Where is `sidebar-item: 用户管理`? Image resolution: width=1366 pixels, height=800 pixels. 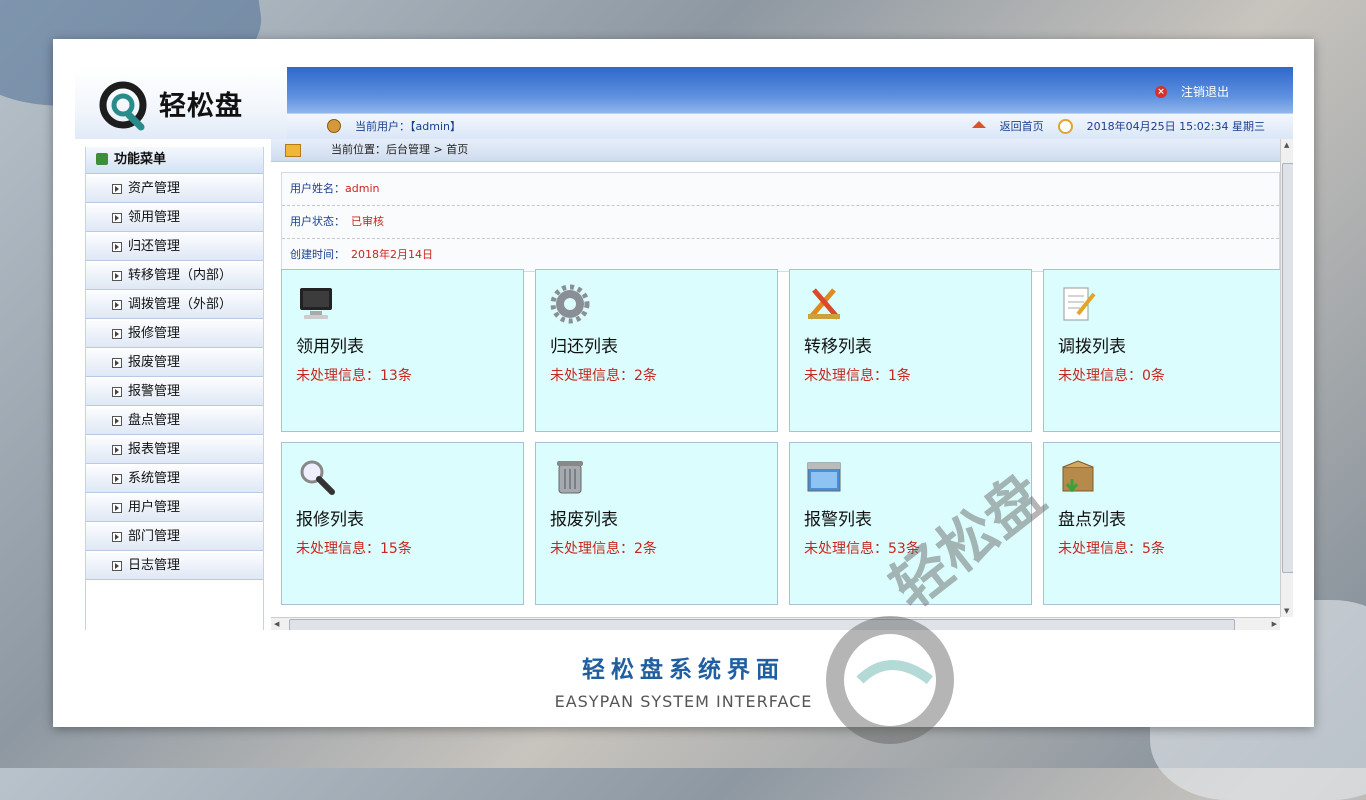
sidebar-item: 用户管理 is located at coordinates (174, 508).